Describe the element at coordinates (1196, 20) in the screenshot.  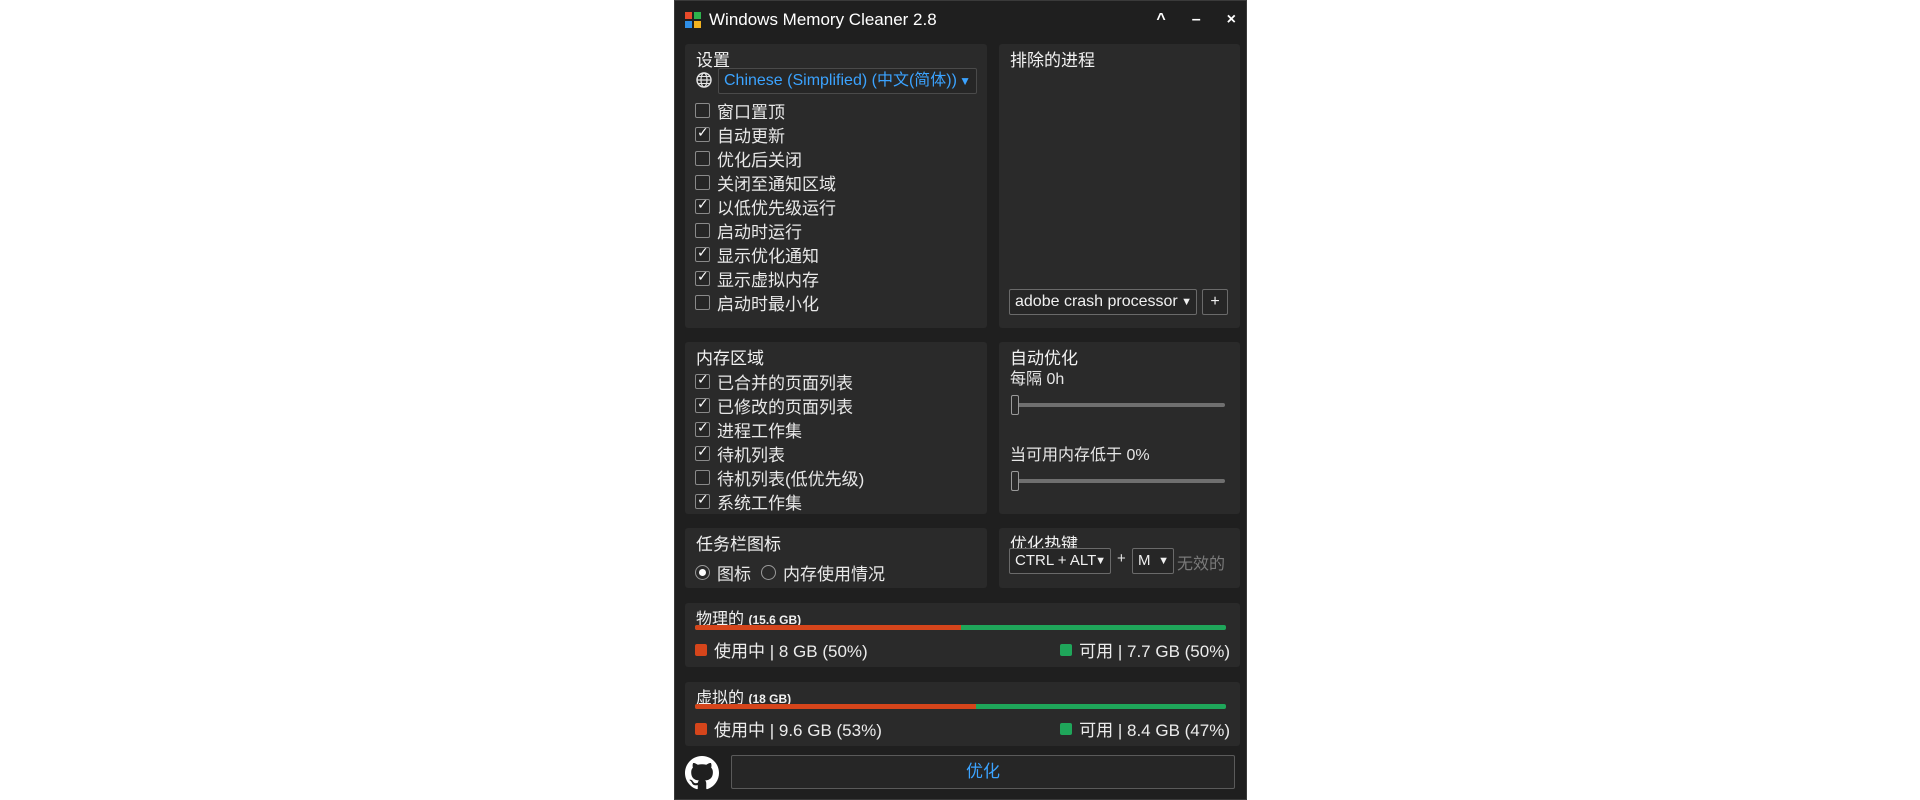
I see `minimize-icon: –` at that location.